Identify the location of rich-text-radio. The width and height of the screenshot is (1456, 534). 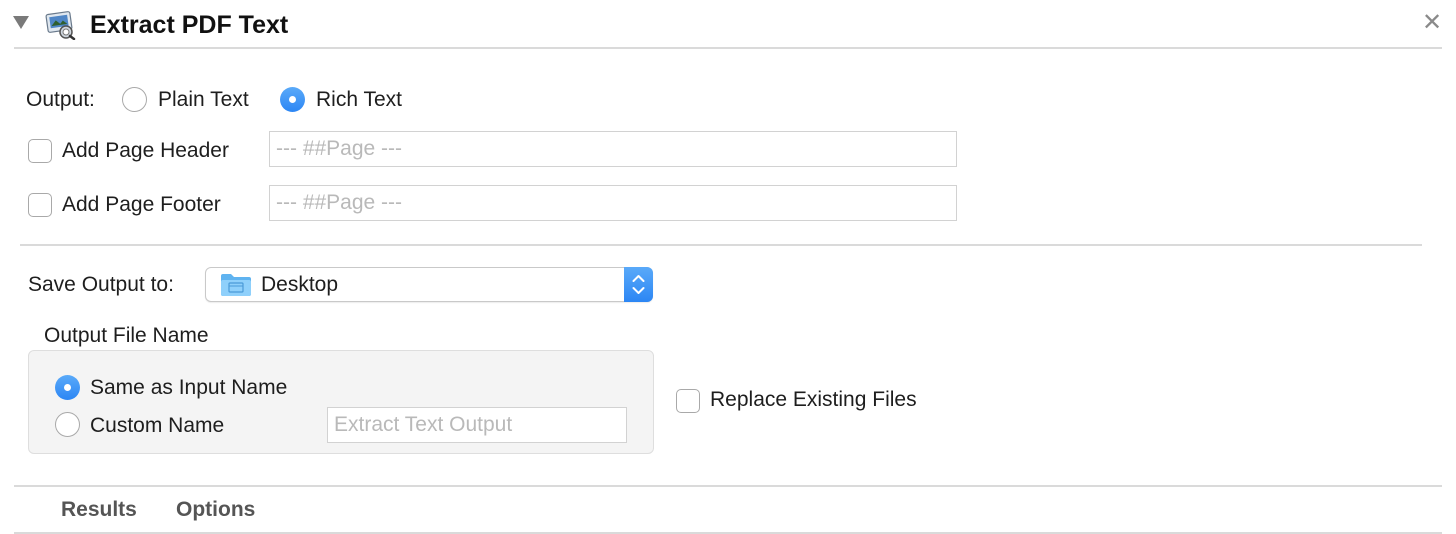
(292, 99).